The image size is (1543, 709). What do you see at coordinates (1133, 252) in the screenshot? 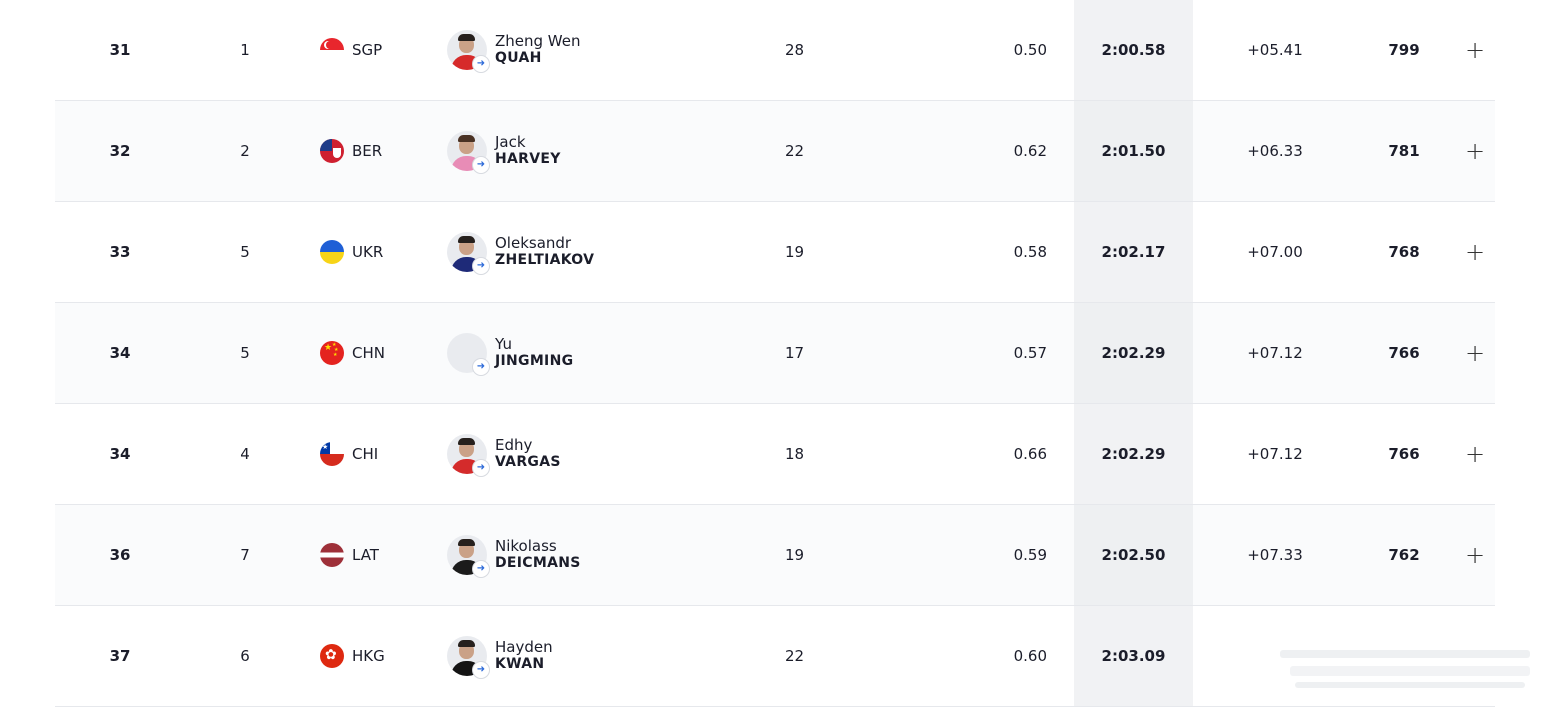
I see `time-cell: 2:02.17` at bounding box center [1133, 252].